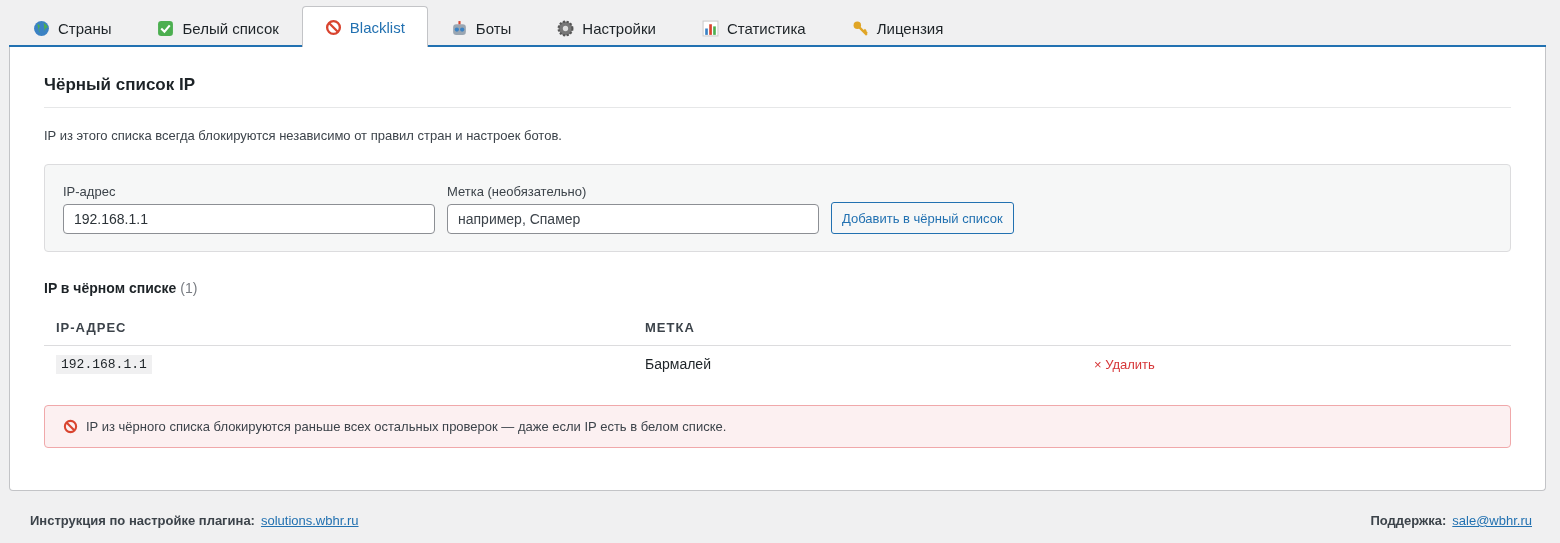  I want to click on footer-label: Поддержка:, so click(1408, 520).